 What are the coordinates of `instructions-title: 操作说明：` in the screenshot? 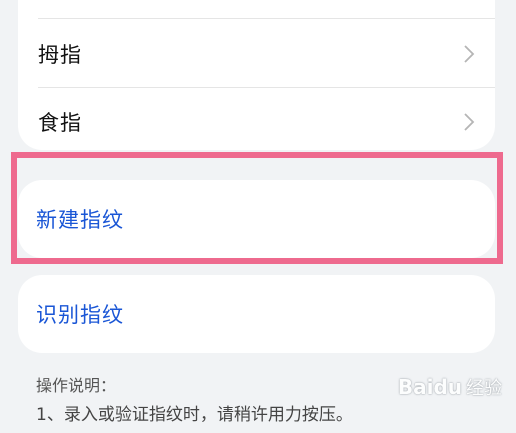 It's located at (76, 385).